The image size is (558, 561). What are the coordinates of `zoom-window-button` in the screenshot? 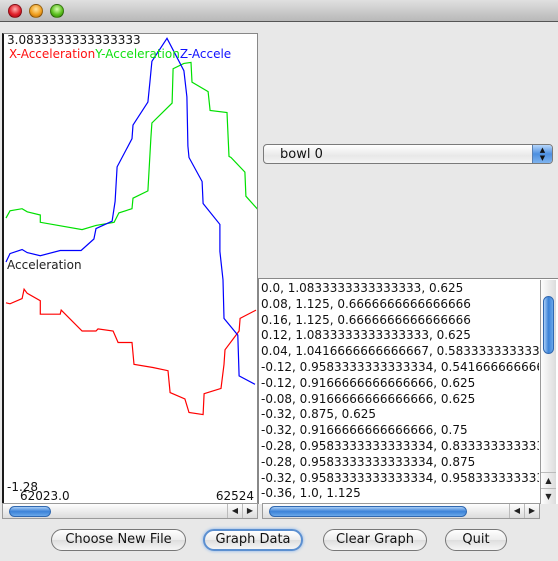 It's located at (57, 11).